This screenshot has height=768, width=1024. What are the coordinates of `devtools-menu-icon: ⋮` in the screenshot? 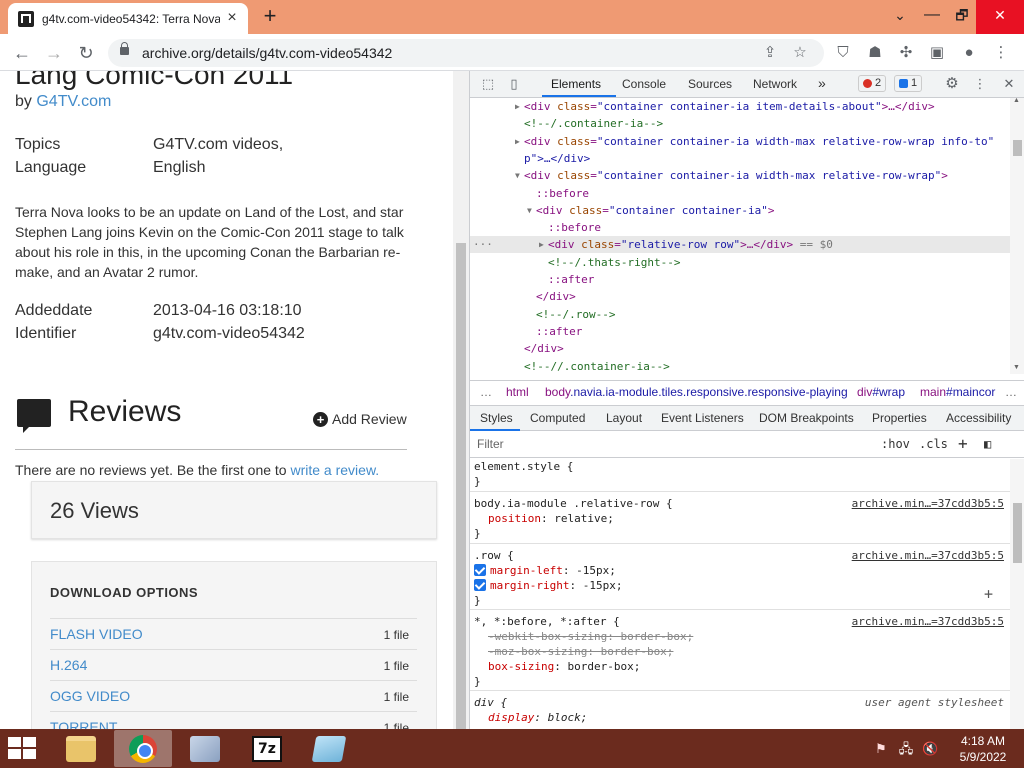 It's located at (980, 84).